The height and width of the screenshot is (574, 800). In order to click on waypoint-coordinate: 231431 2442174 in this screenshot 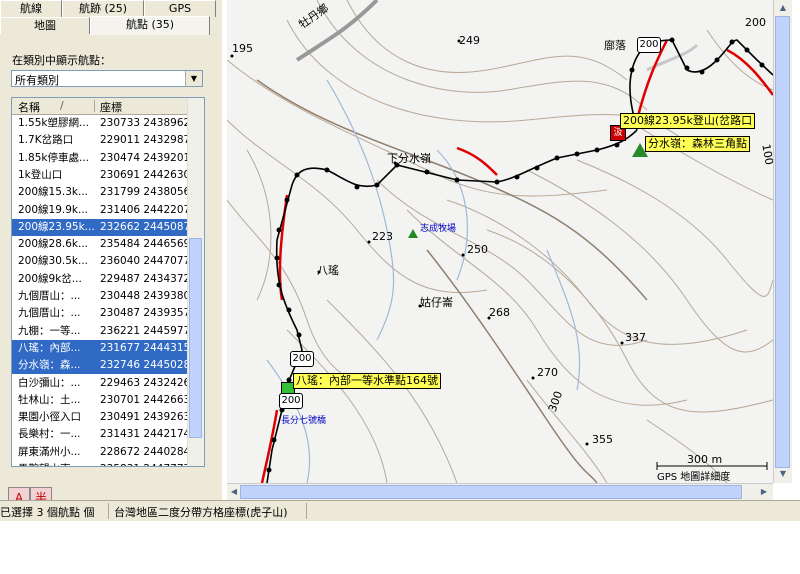, I will do `click(144, 434)`.